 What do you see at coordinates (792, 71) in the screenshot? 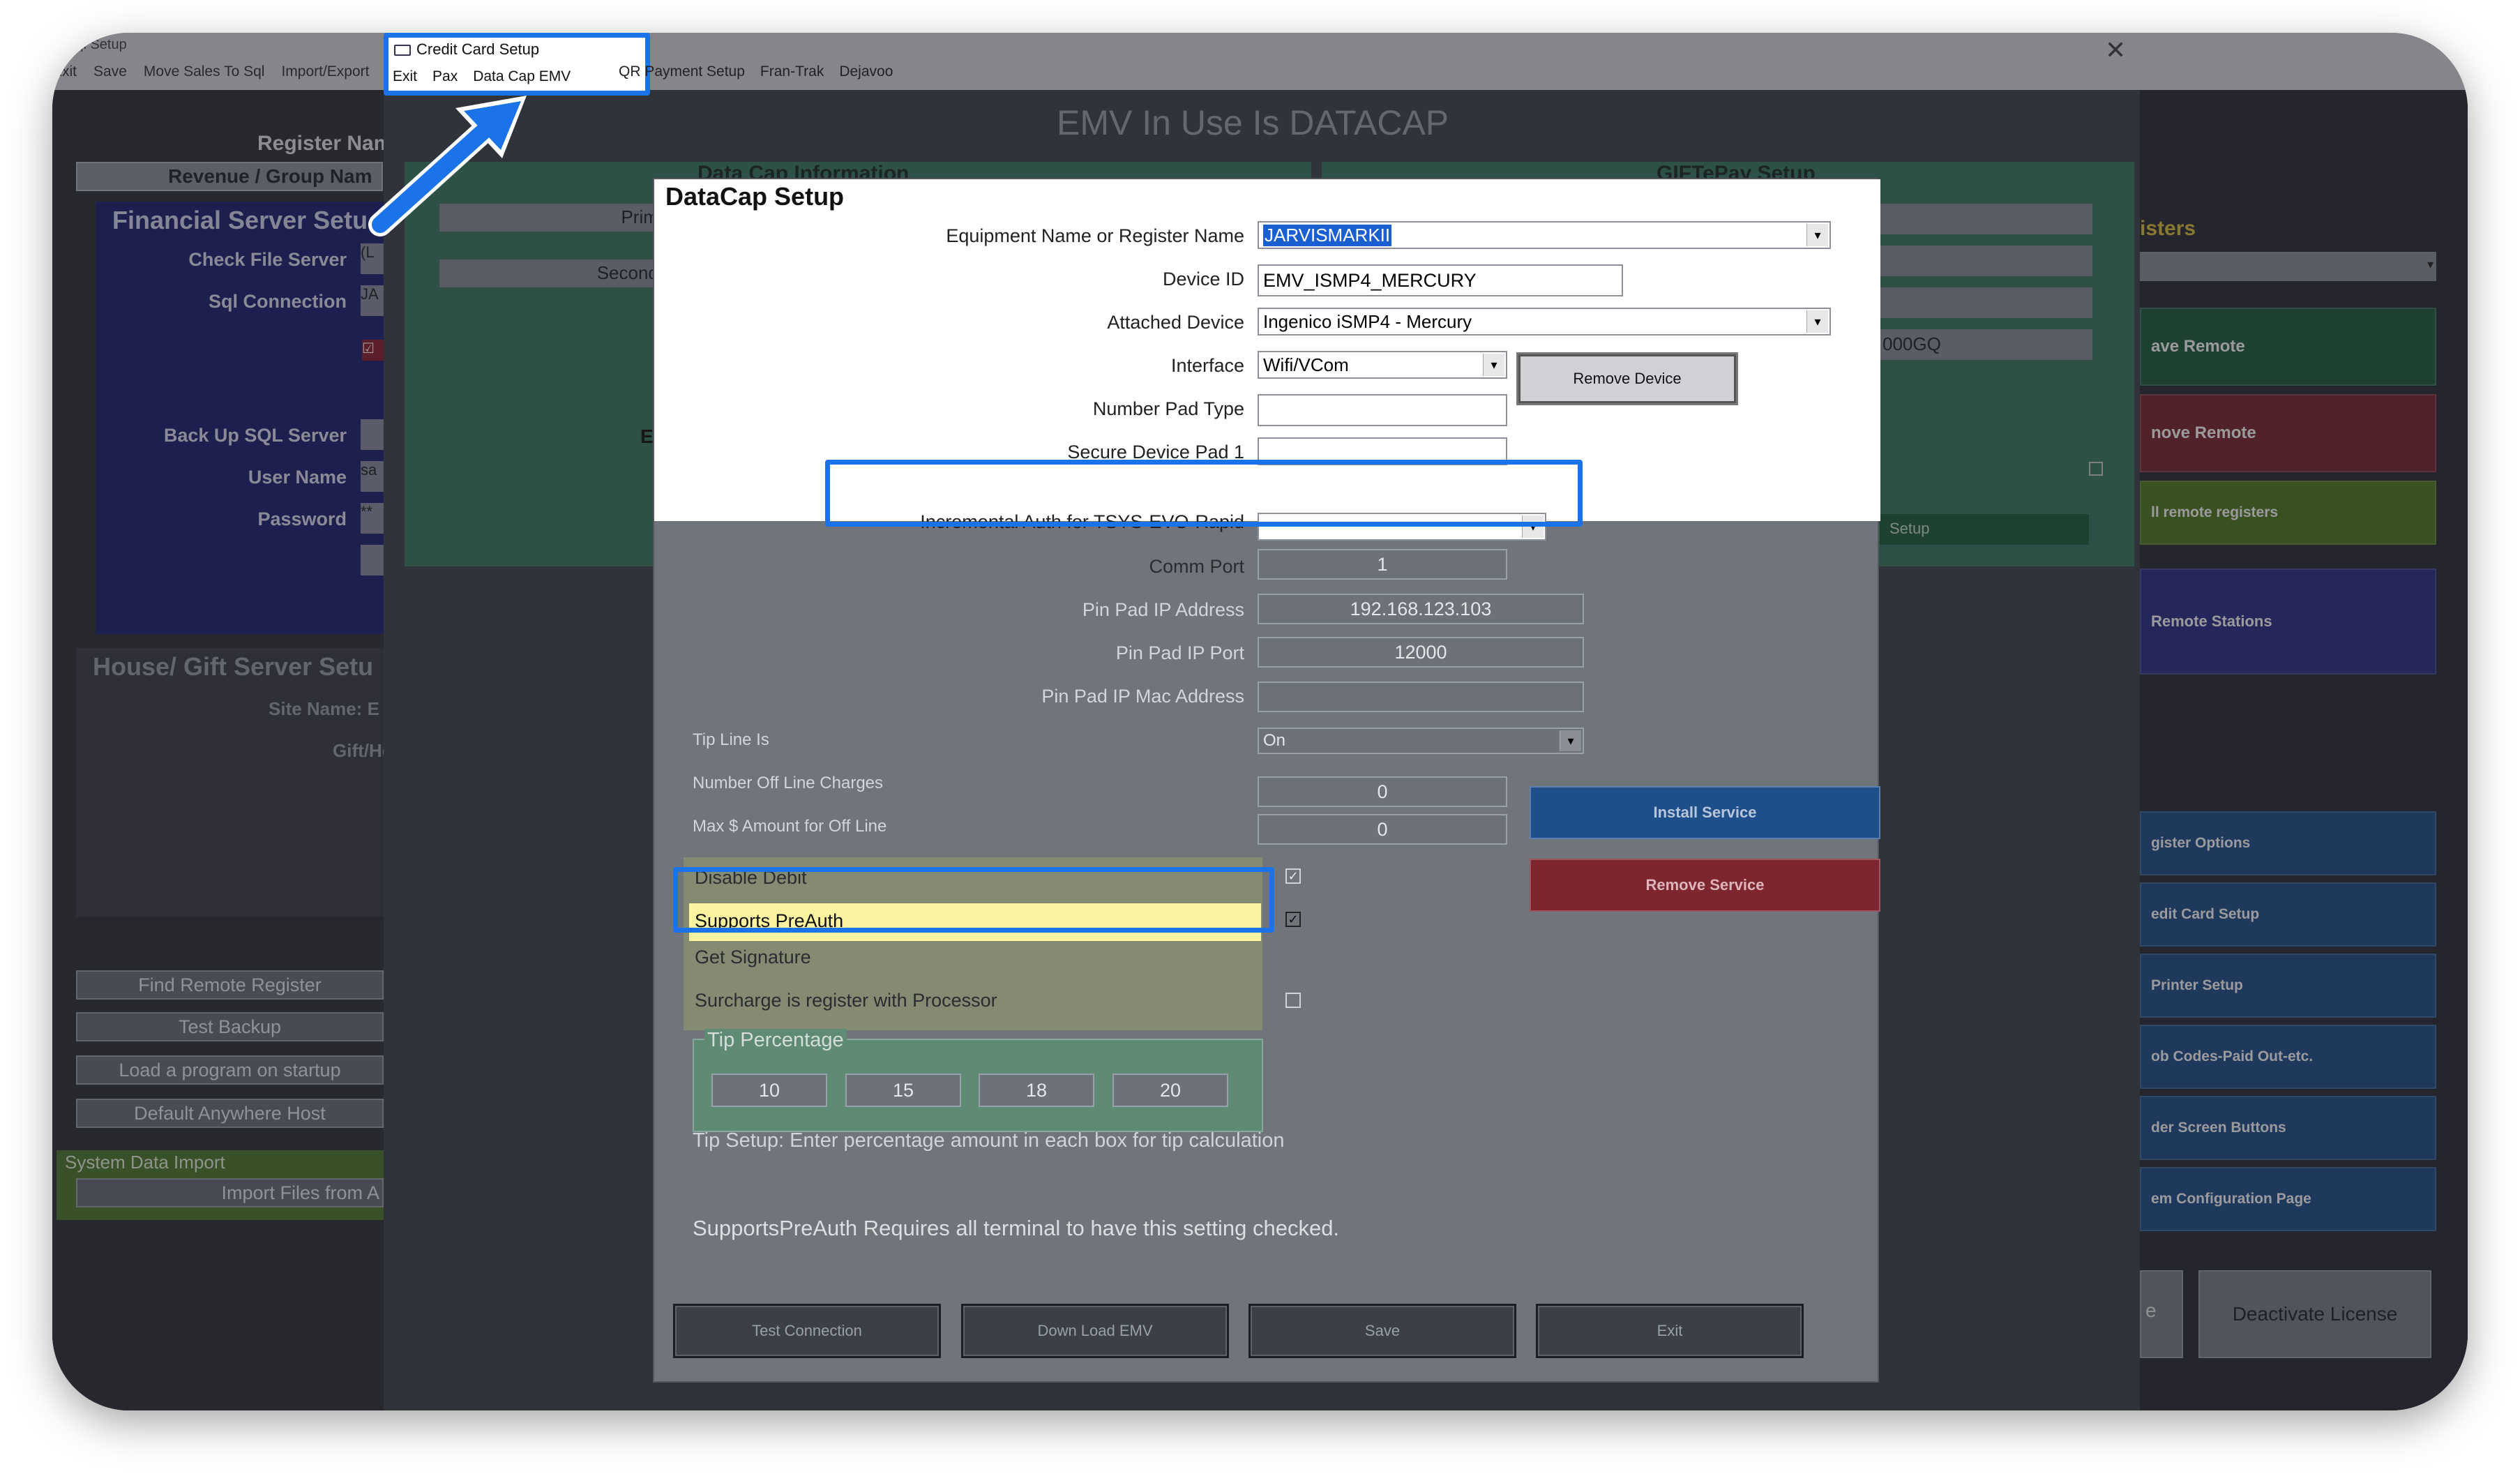
I see `menu-fran-trak: Fran-Trak` at bounding box center [792, 71].